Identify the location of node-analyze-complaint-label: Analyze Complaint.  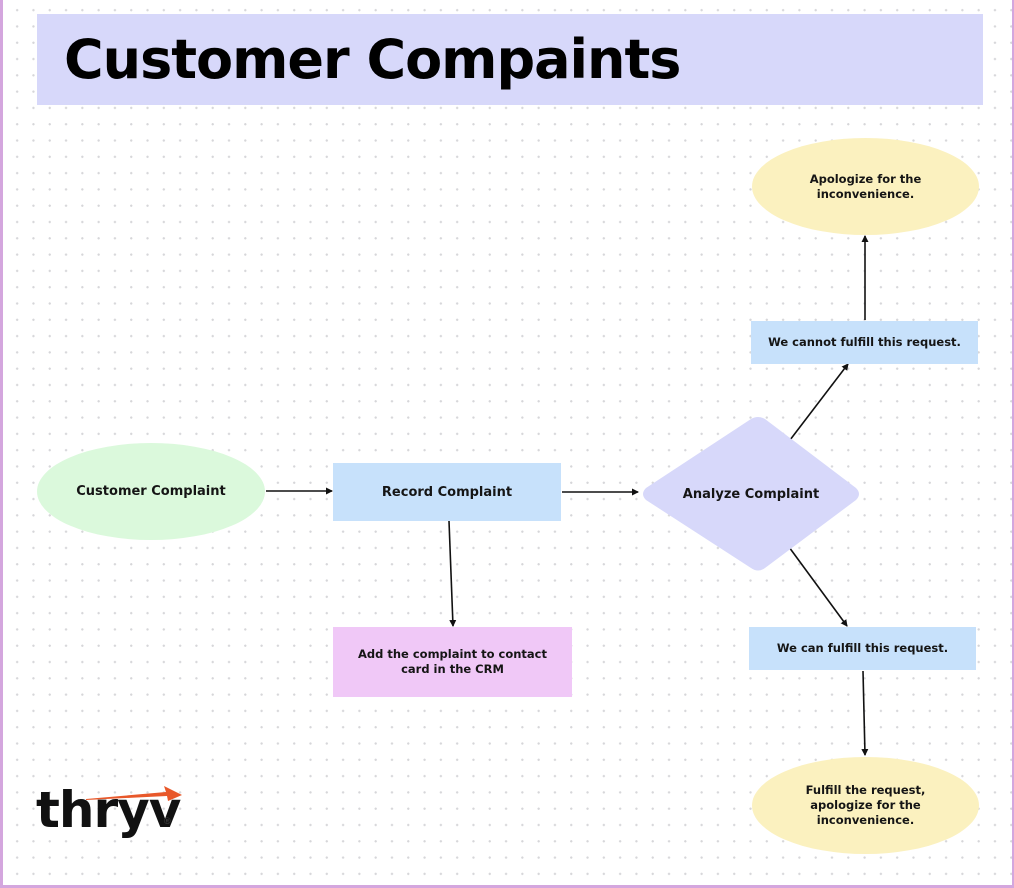
(751, 494).